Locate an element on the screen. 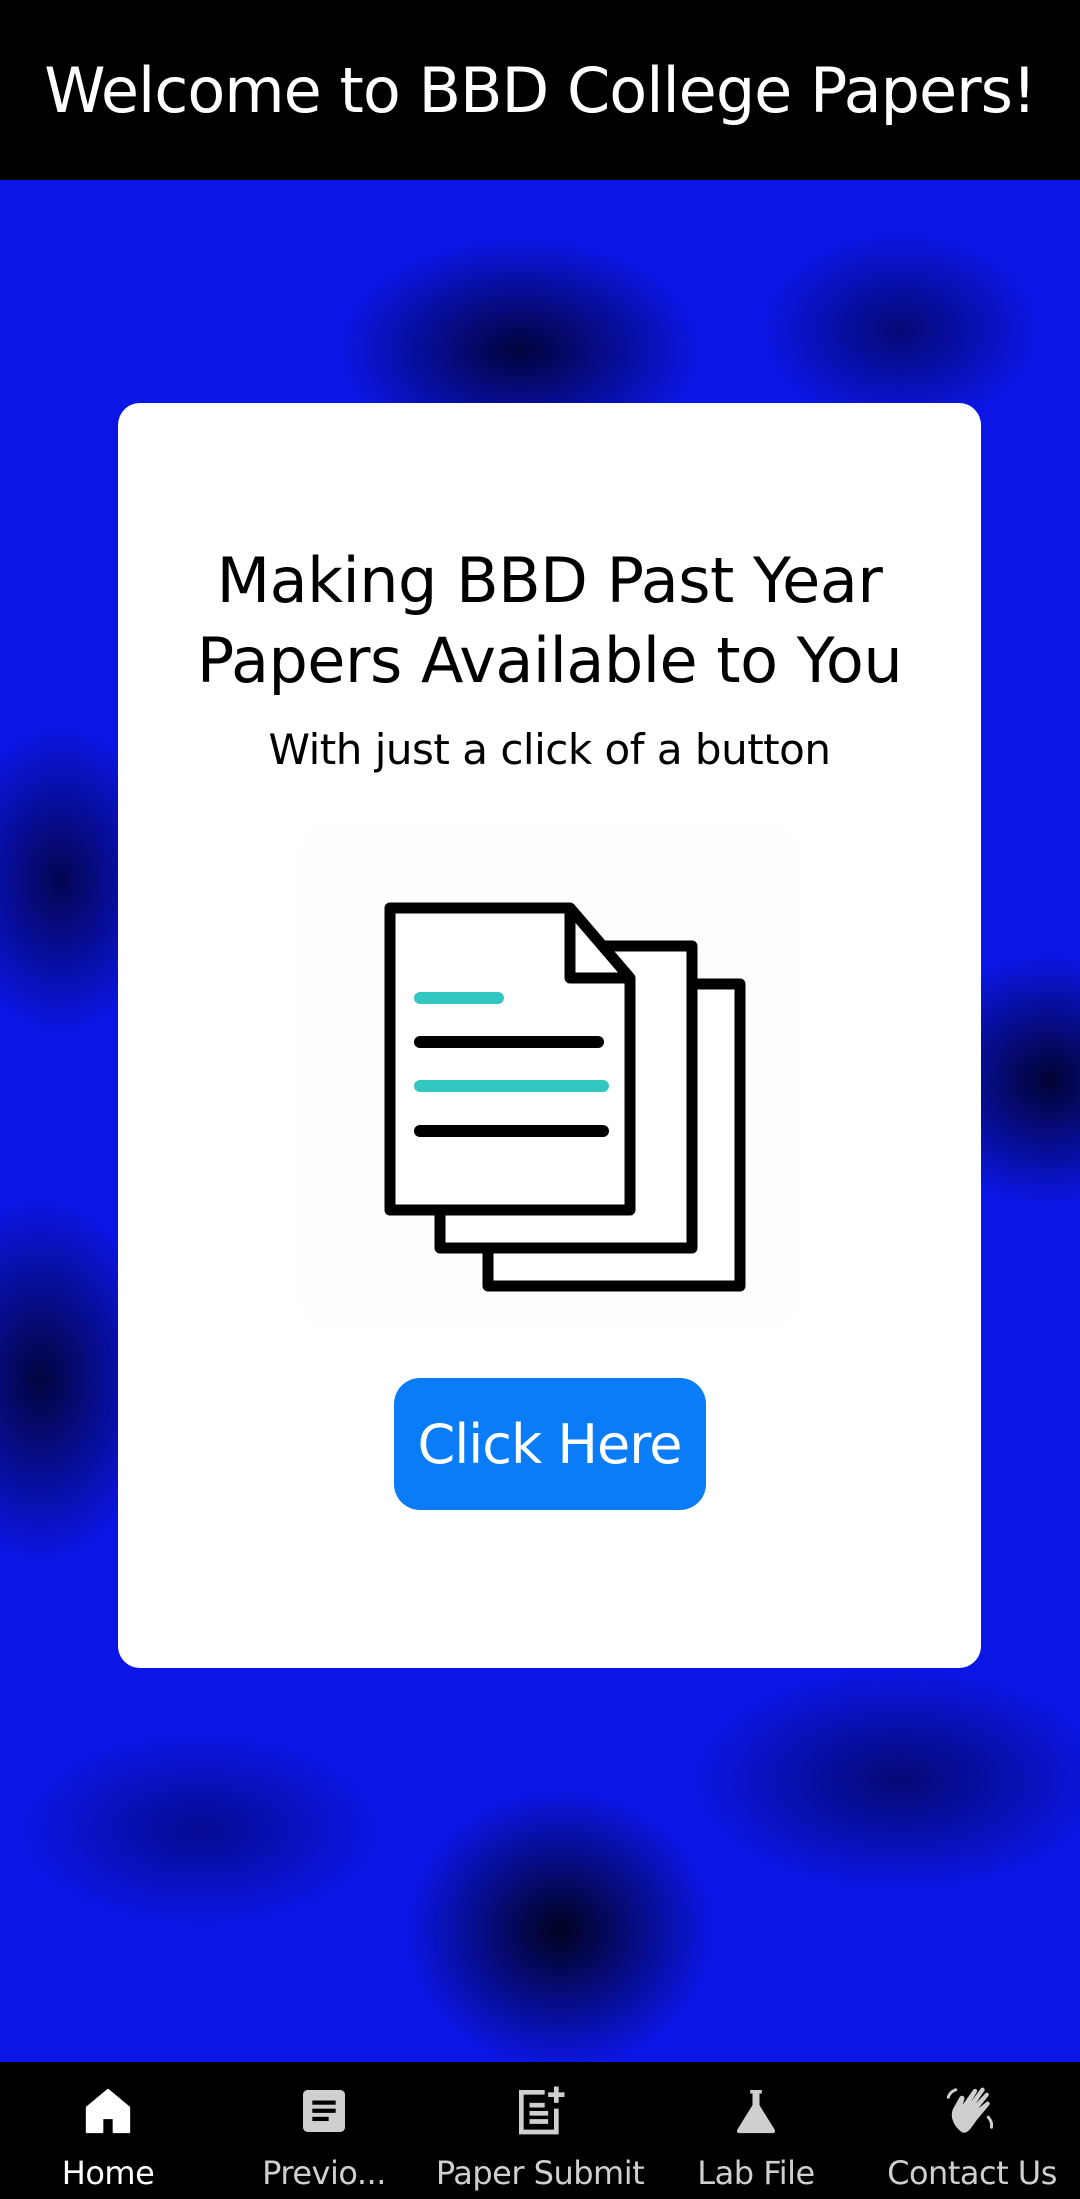  nav-item-paper-submit: Paper Submit is located at coordinates (540, 2130).